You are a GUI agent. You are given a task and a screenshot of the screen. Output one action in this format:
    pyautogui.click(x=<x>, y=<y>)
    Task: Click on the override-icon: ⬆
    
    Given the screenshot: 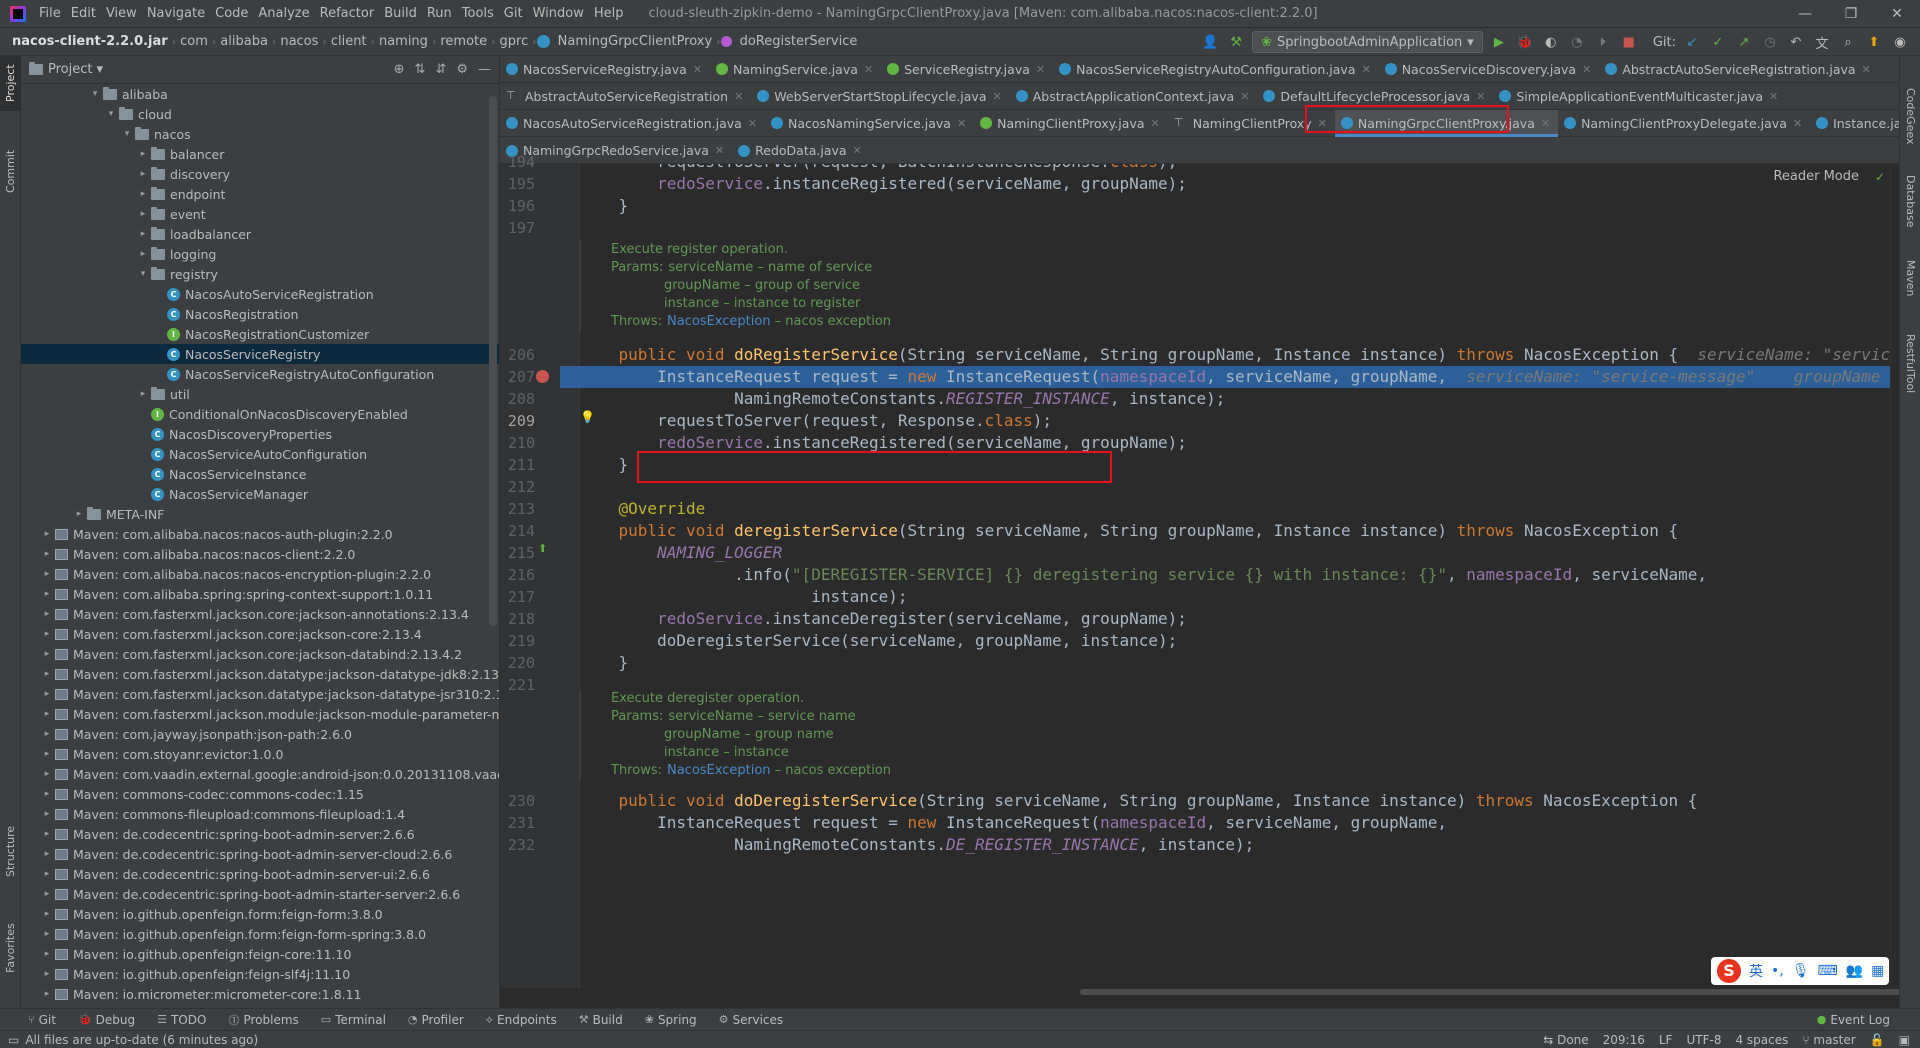 What is the action you would take?
    pyautogui.click(x=542, y=548)
    